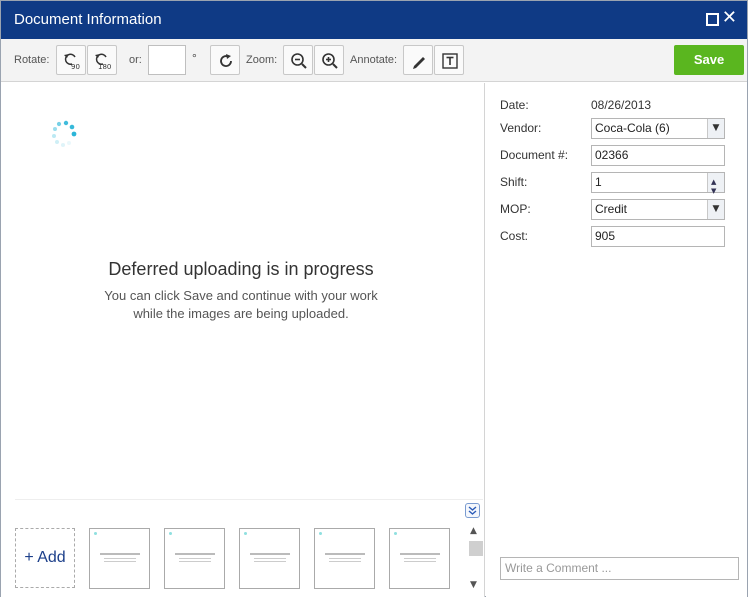 The image size is (748, 597). I want to click on rotate-90-sublabel: 90, so click(75, 67).